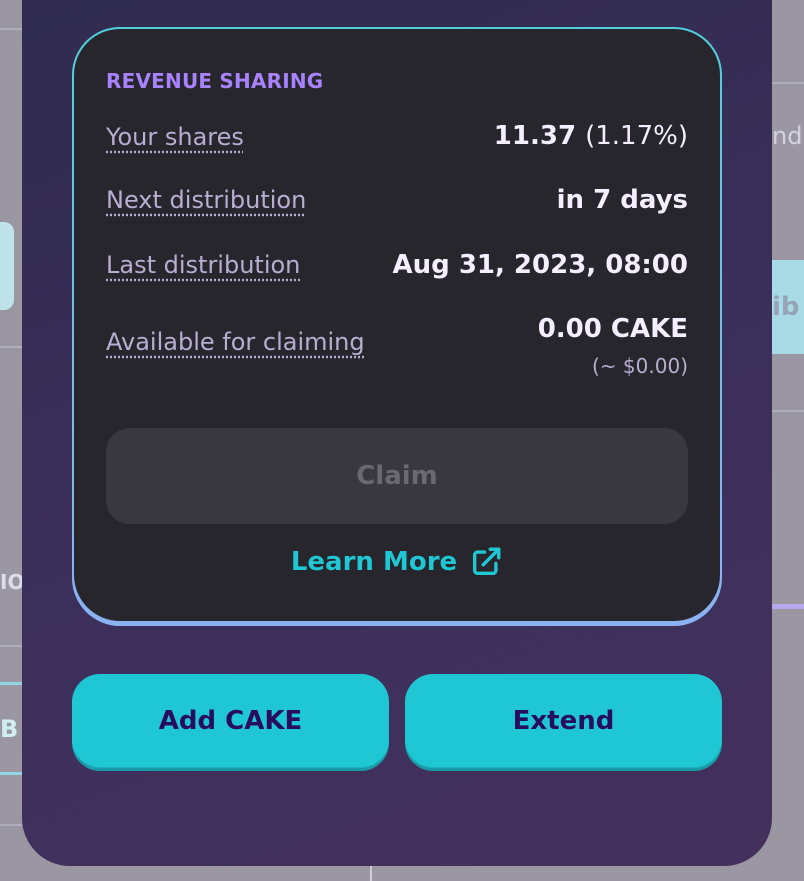  Describe the element at coordinates (397, 476) in the screenshot. I see `claim-button: Claim` at that location.